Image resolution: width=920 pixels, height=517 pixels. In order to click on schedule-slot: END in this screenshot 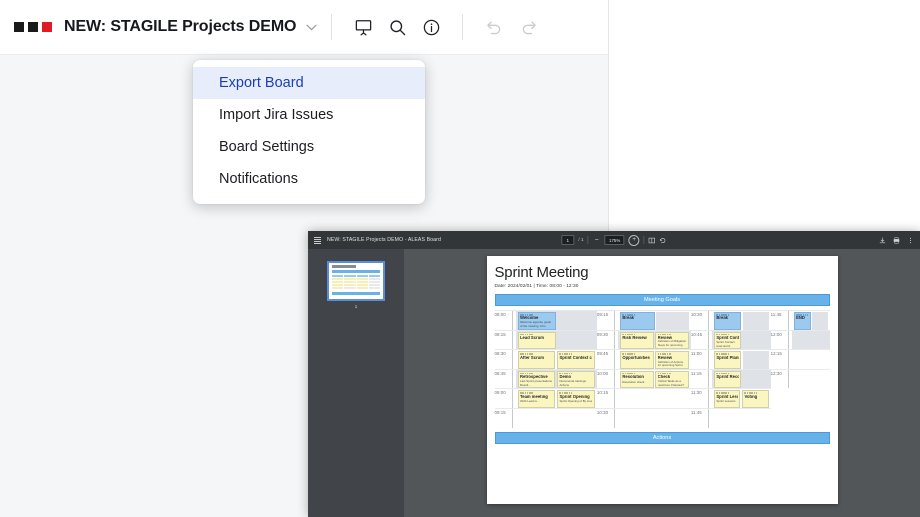, I will do `click(811, 320)`.